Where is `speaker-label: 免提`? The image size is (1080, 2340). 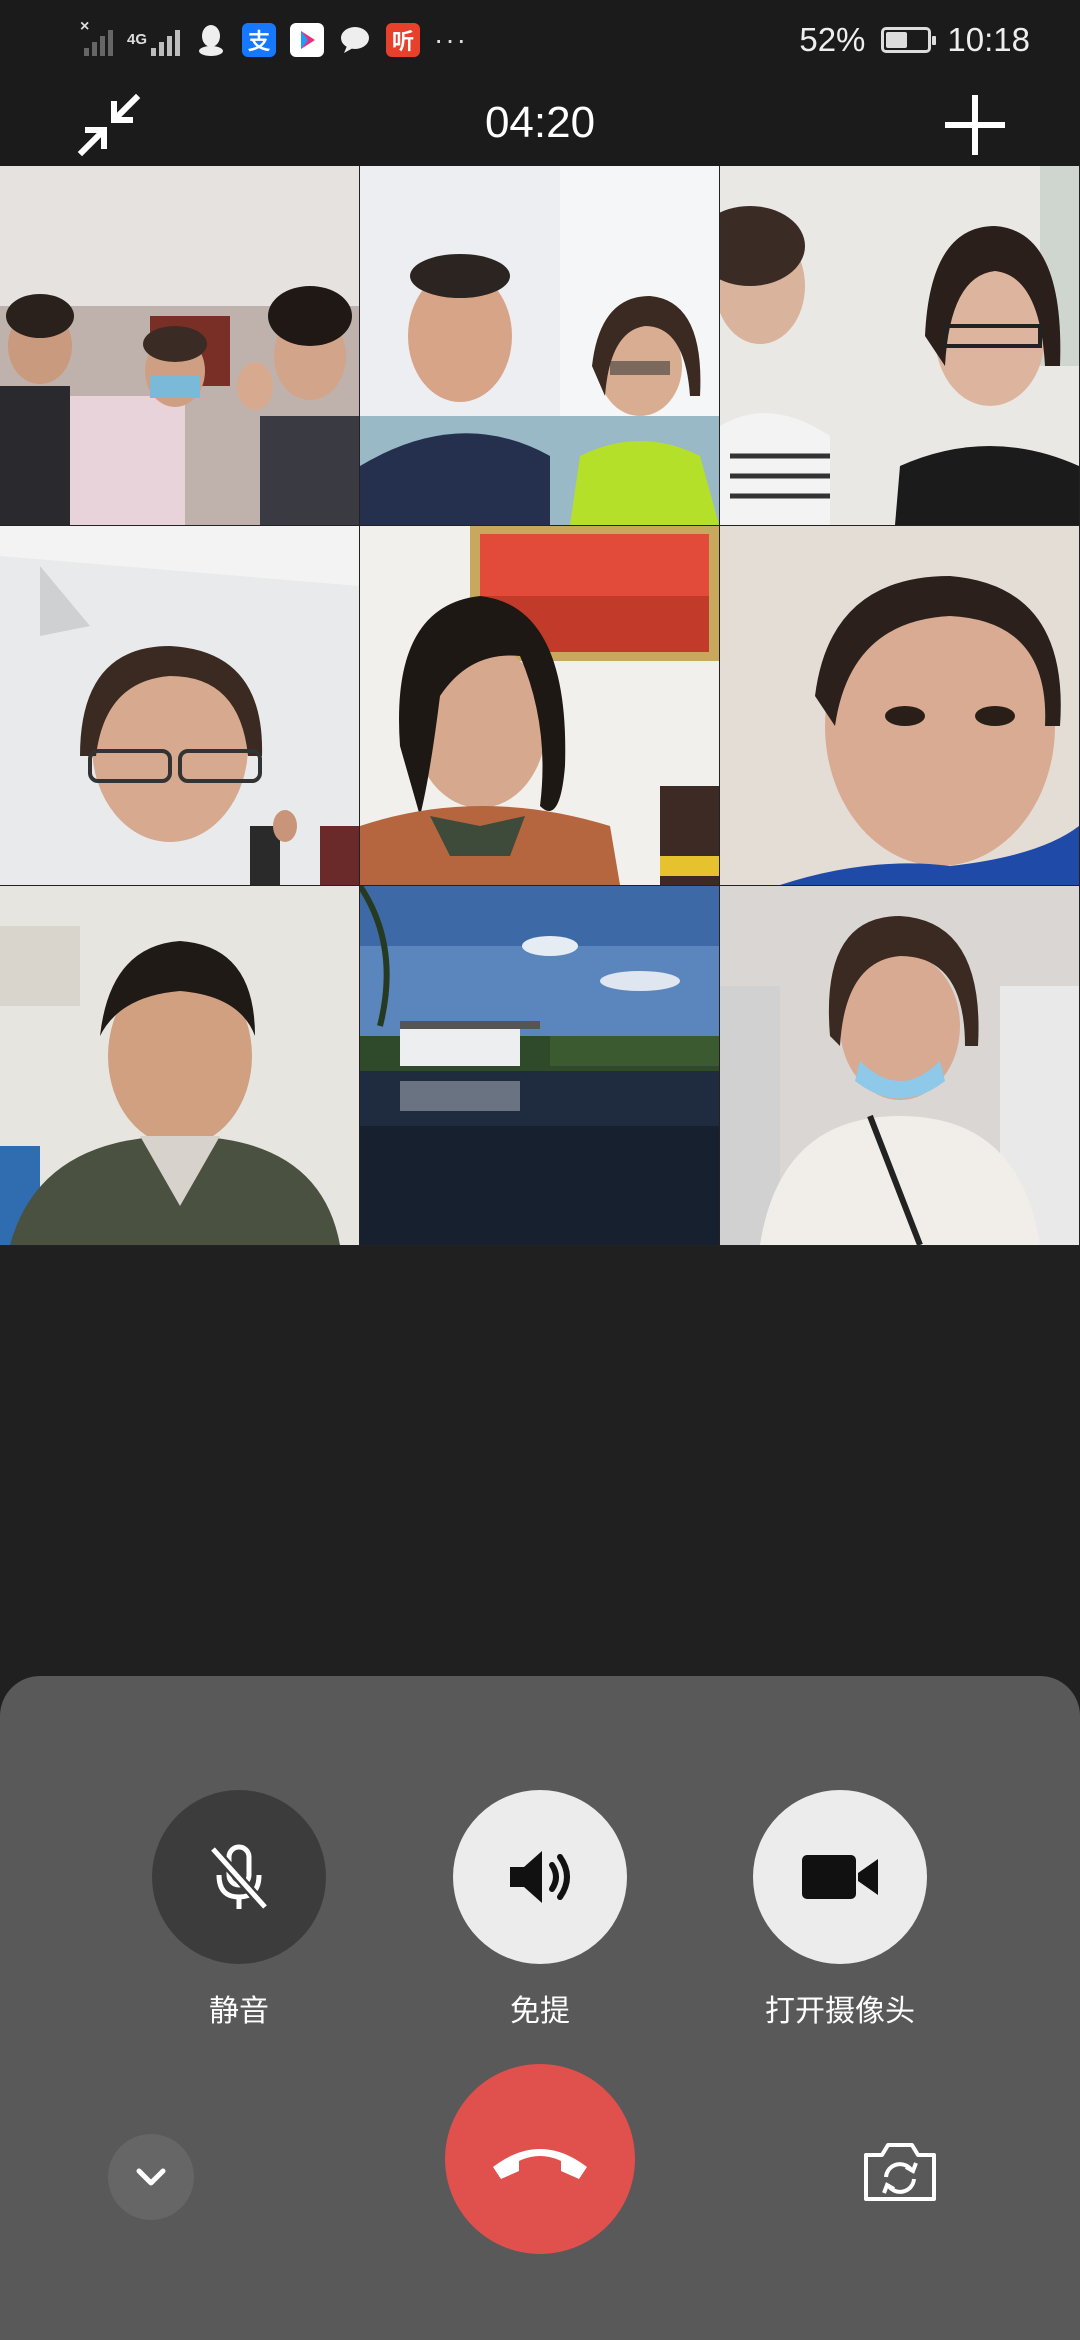
speaker-label: 免提 is located at coordinates (540, 2011).